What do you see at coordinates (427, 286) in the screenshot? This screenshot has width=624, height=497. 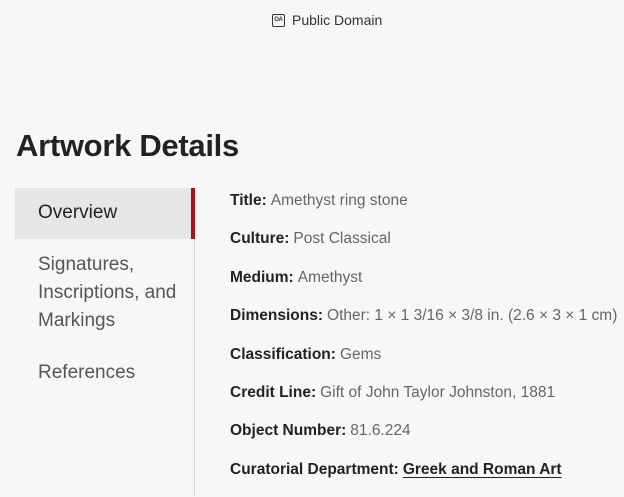 I see `detail-row-medium: Medium: Amethyst` at bounding box center [427, 286].